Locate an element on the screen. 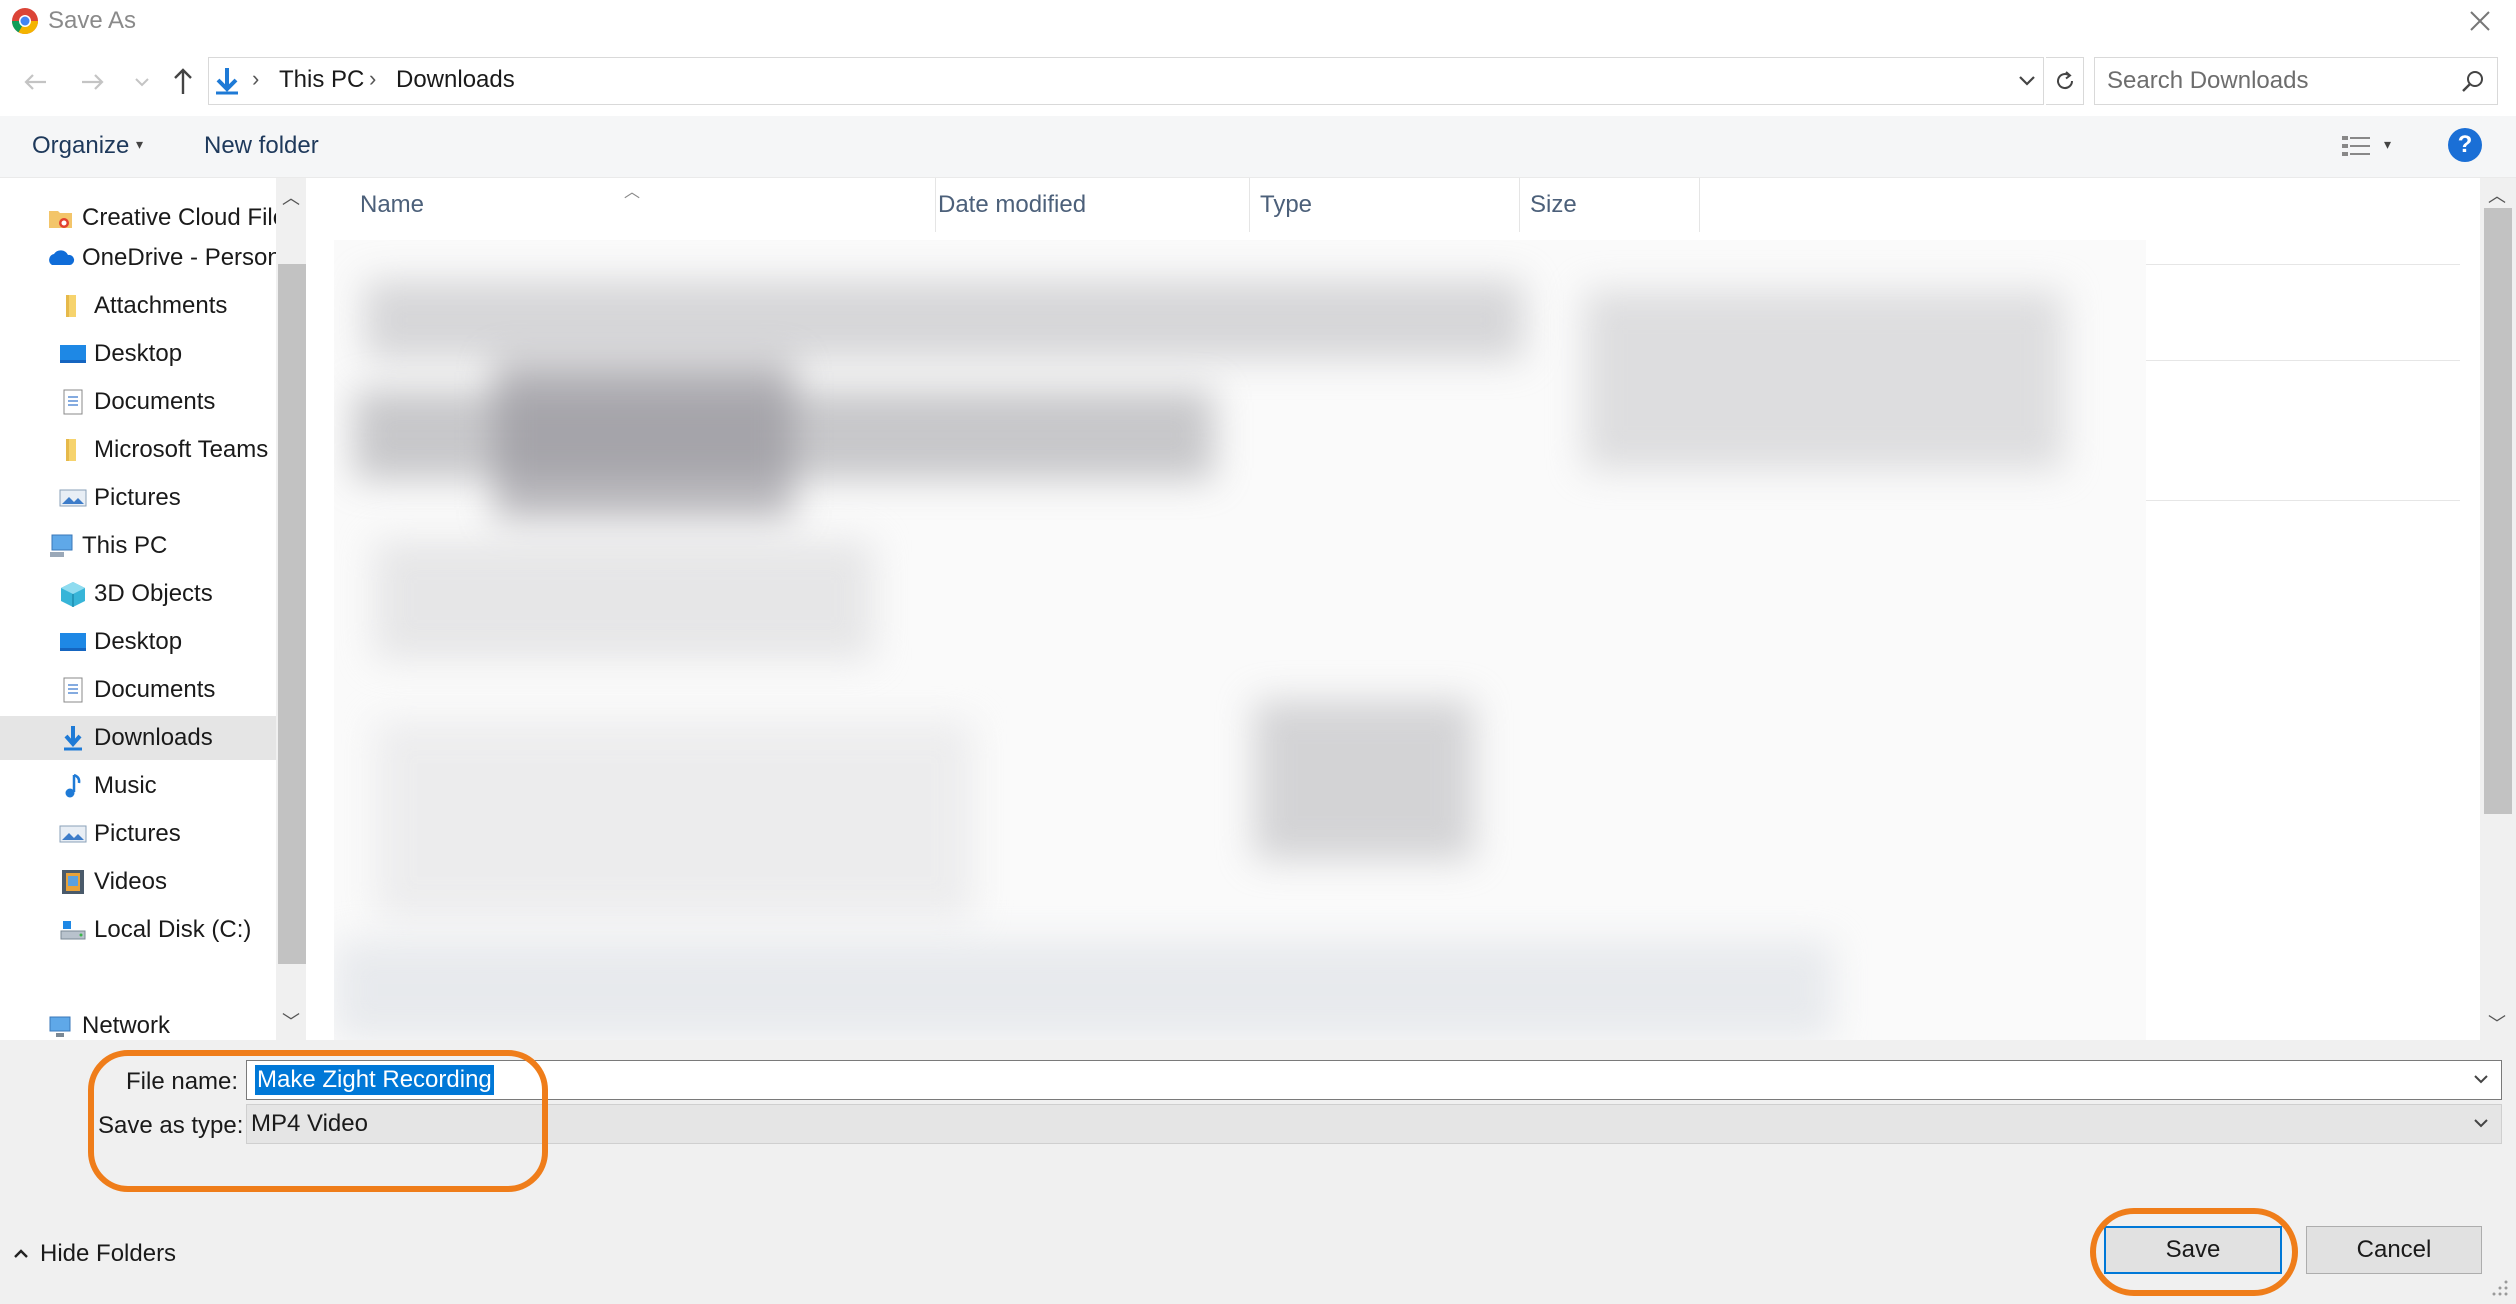  nav-item-label: Music is located at coordinates (125, 785).